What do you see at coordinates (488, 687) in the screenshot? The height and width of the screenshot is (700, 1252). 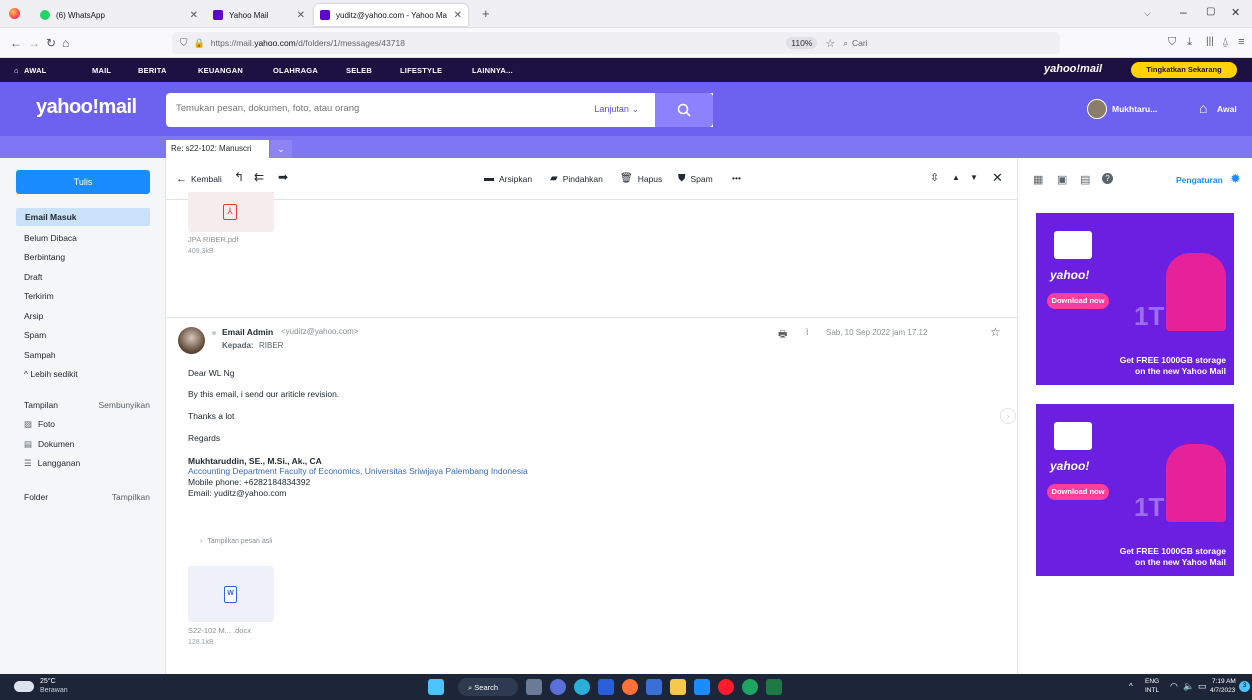 I see `taskbar-search: ⌕ Search` at bounding box center [488, 687].